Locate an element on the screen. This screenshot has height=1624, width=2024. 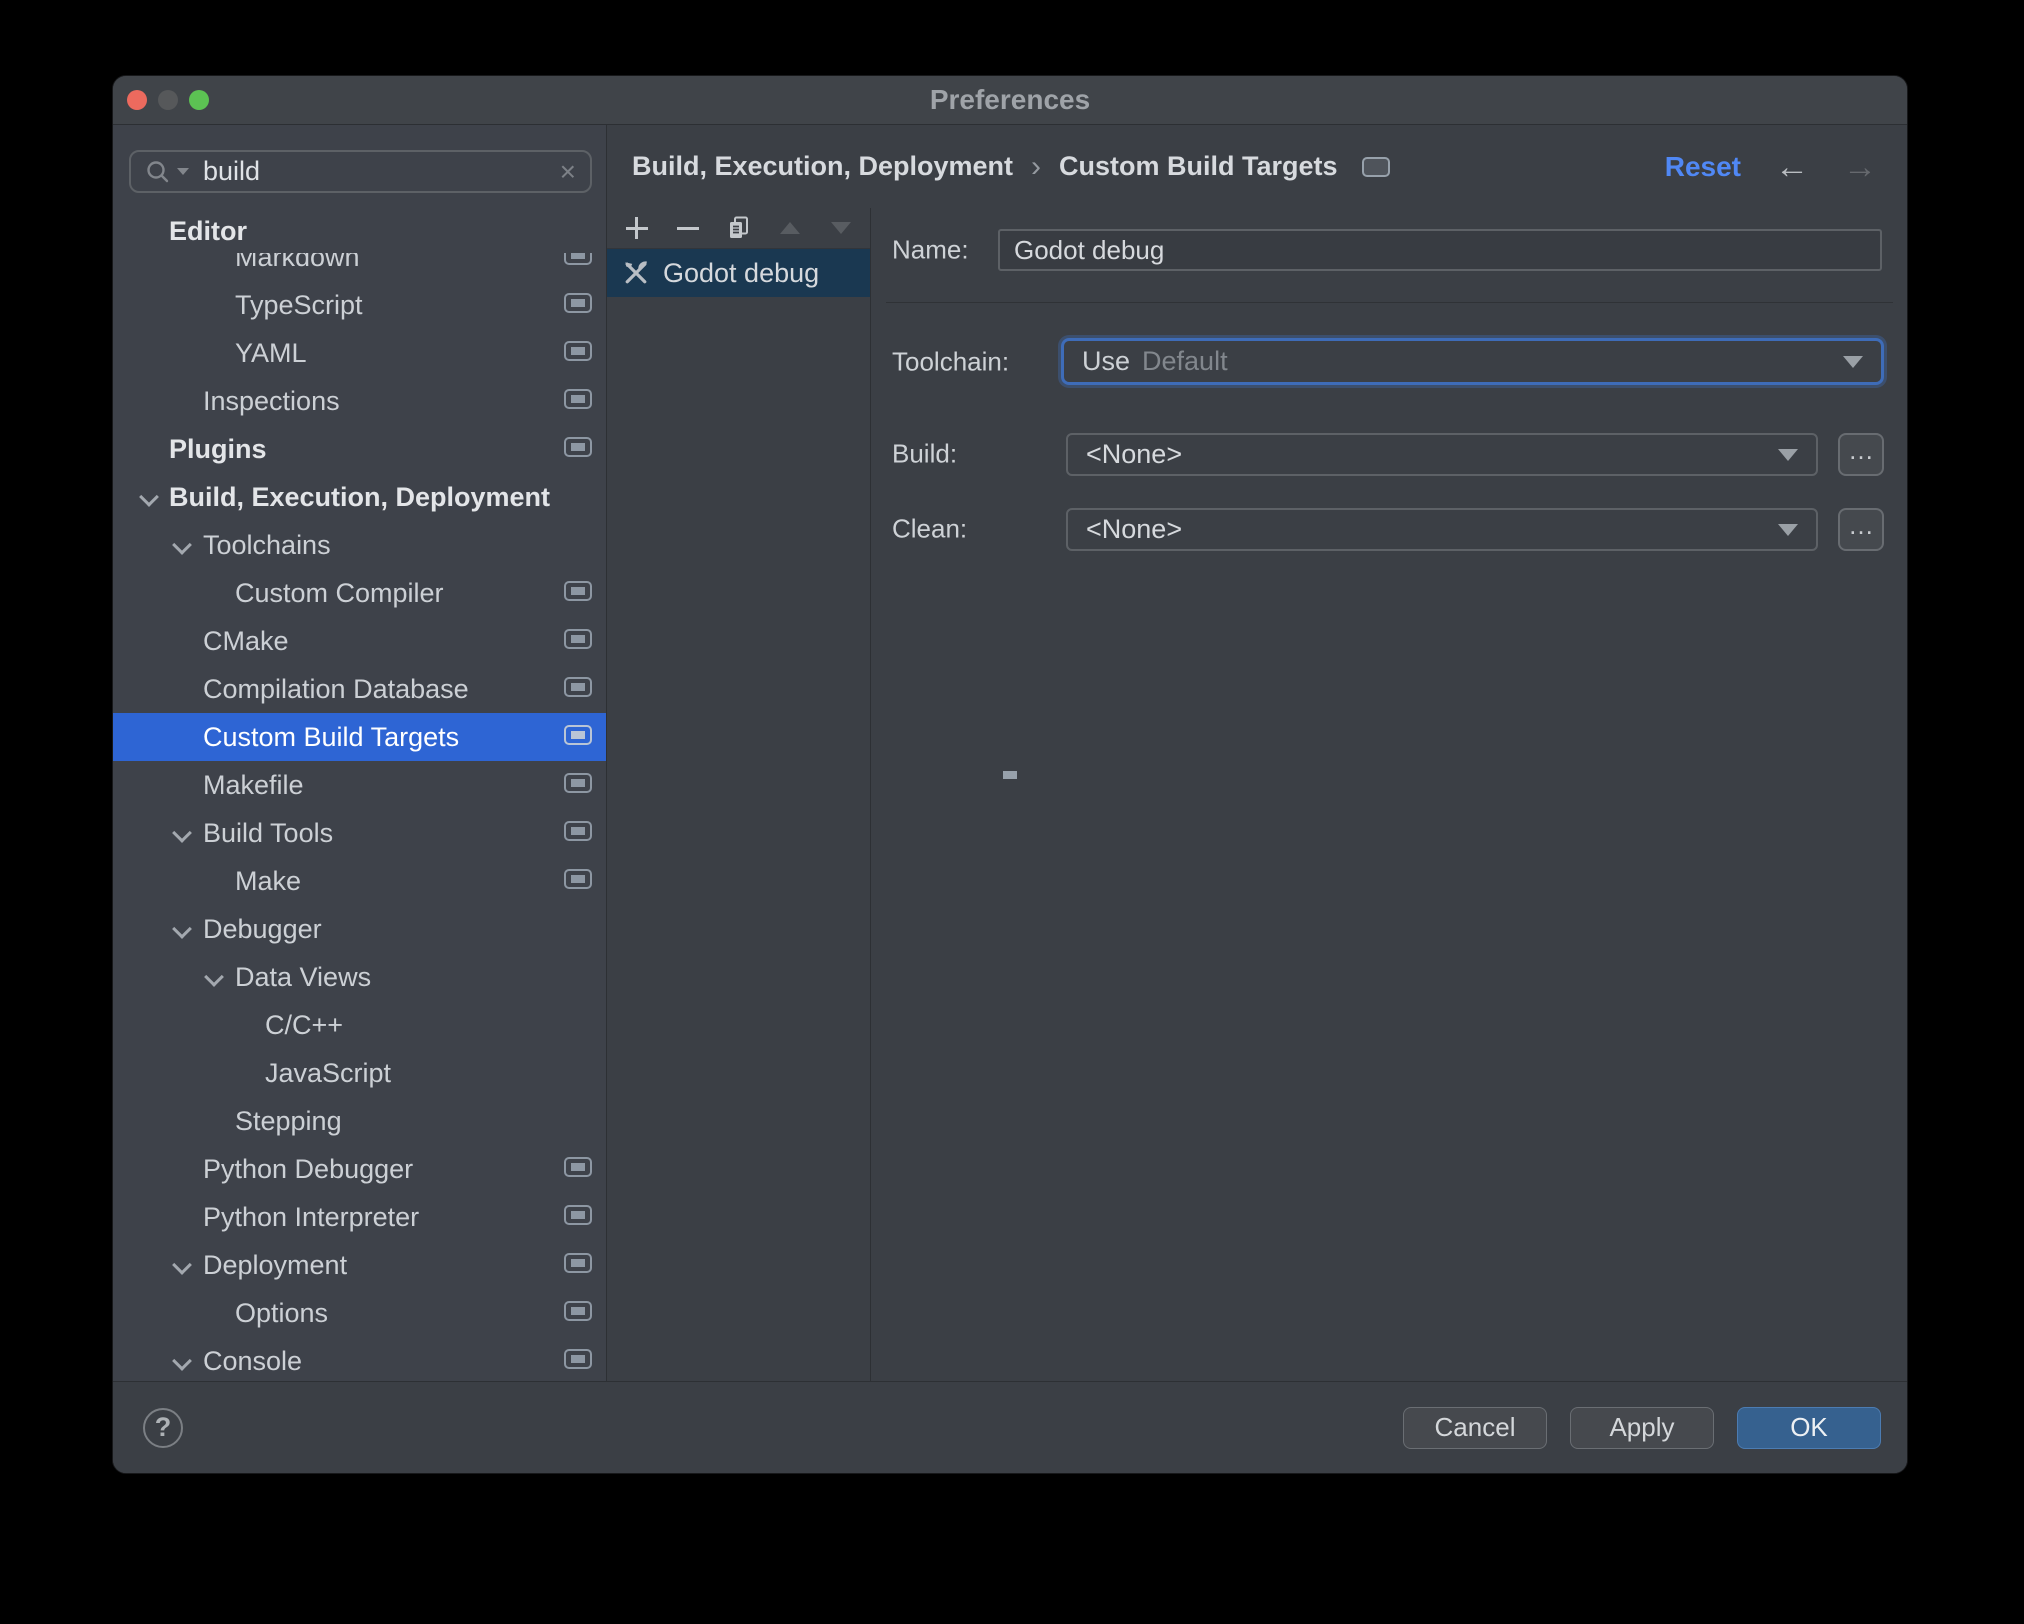
sidebar-item-c-c: C/C++ is located at coordinates (359, 1025).